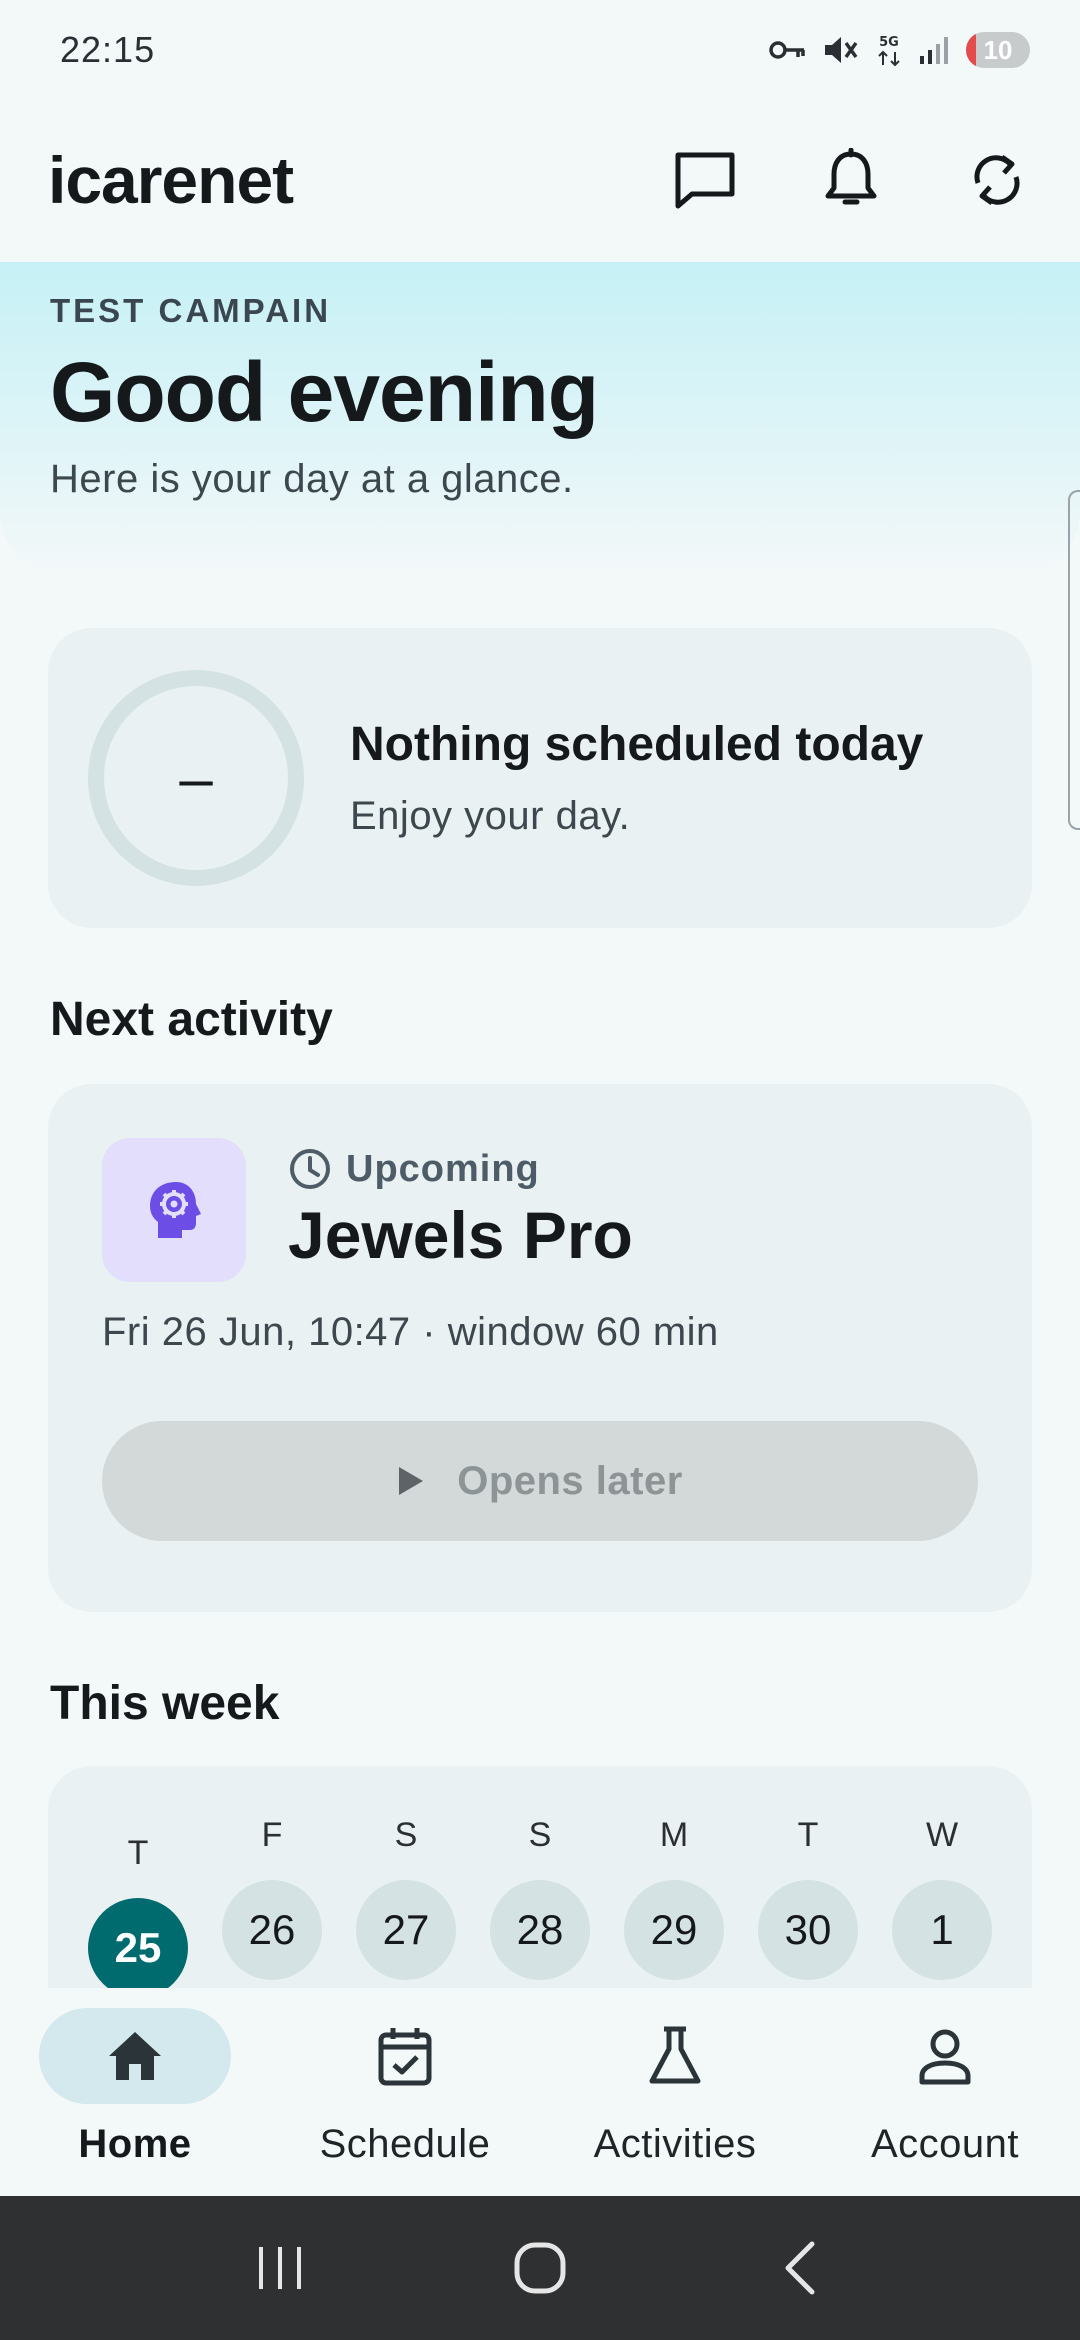 This screenshot has width=1080, height=2340. I want to click on week-days: T 25 F 26 S 27 S 28 M 29 T 30 W 1, so click(540, 1877).